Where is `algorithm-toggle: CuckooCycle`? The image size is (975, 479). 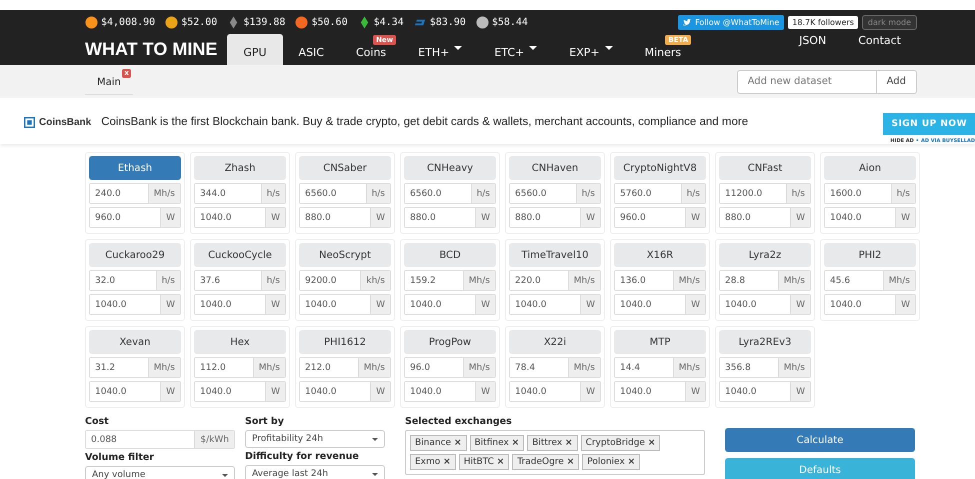
algorithm-toggle: CuckooCycle is located at coordinates (240, 255).